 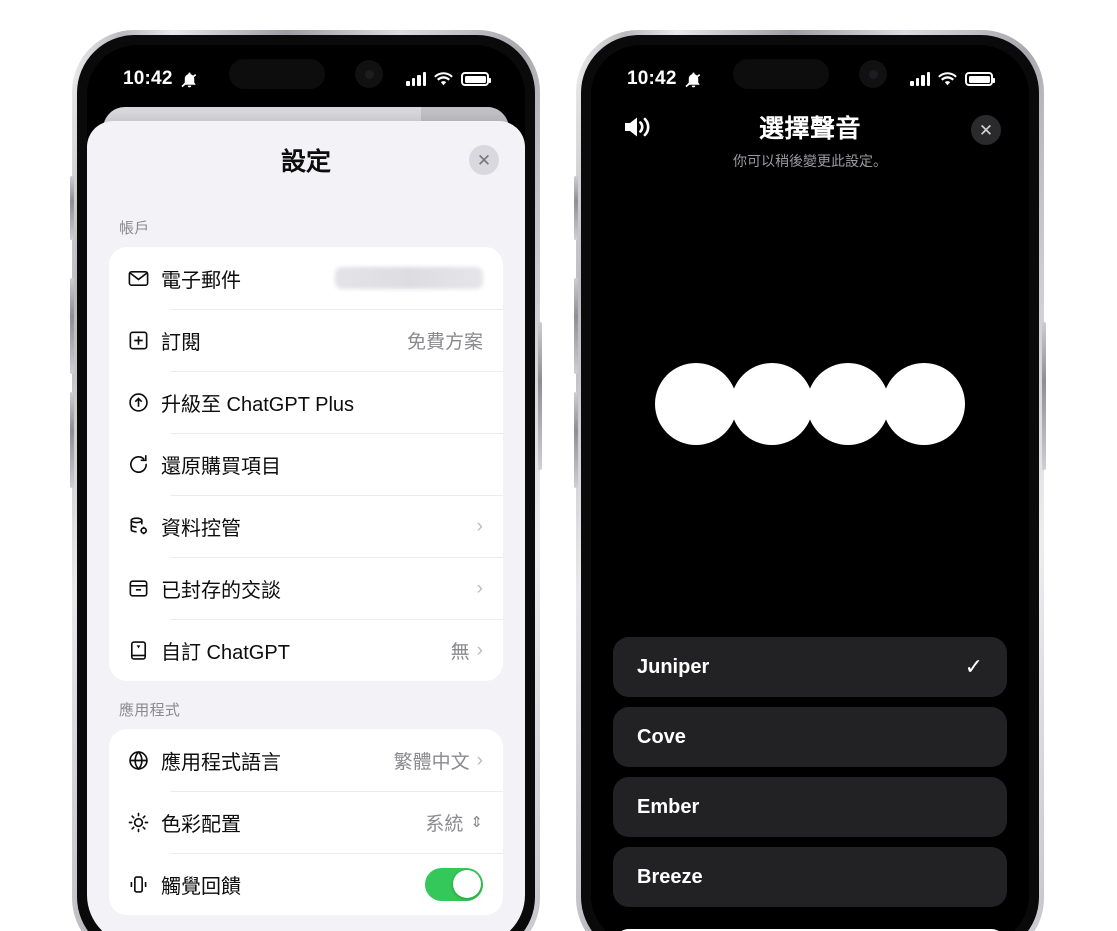 I want to click on row-value-text: 繁體中文, so click(x=431, y=762).